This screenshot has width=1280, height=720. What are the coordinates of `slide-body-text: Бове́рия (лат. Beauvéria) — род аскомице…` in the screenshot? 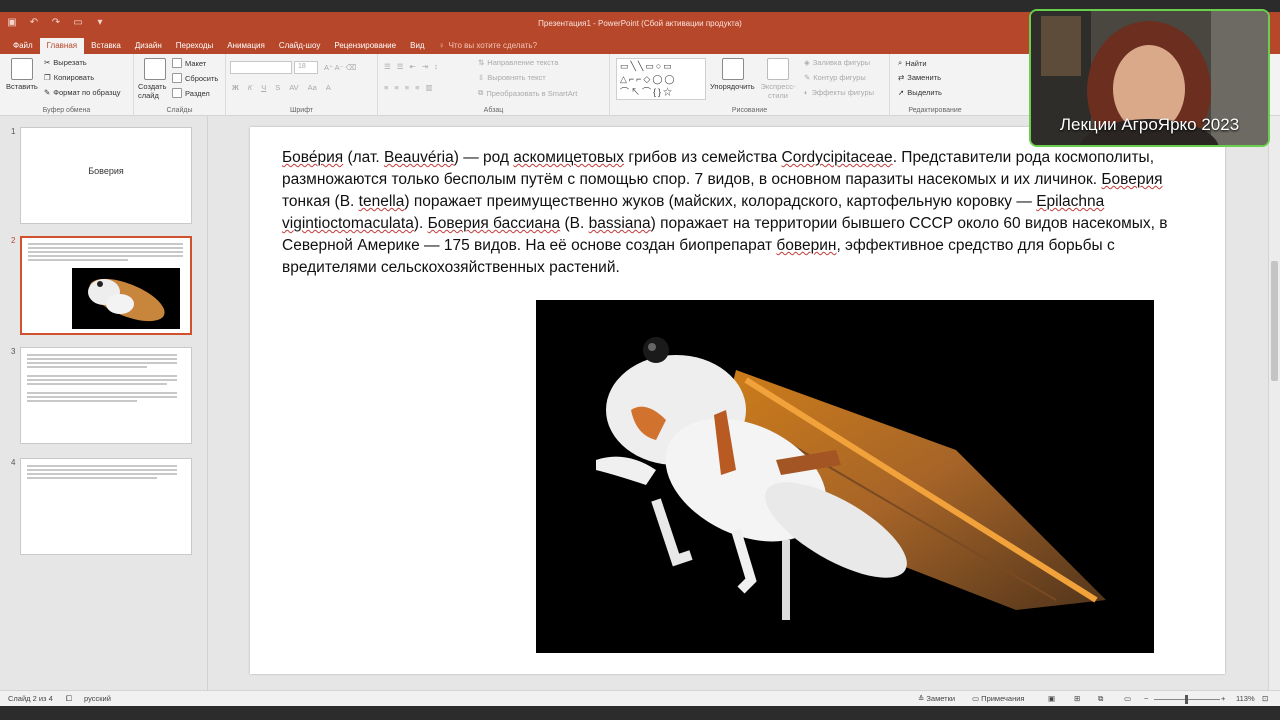 It's located at (739, 213).